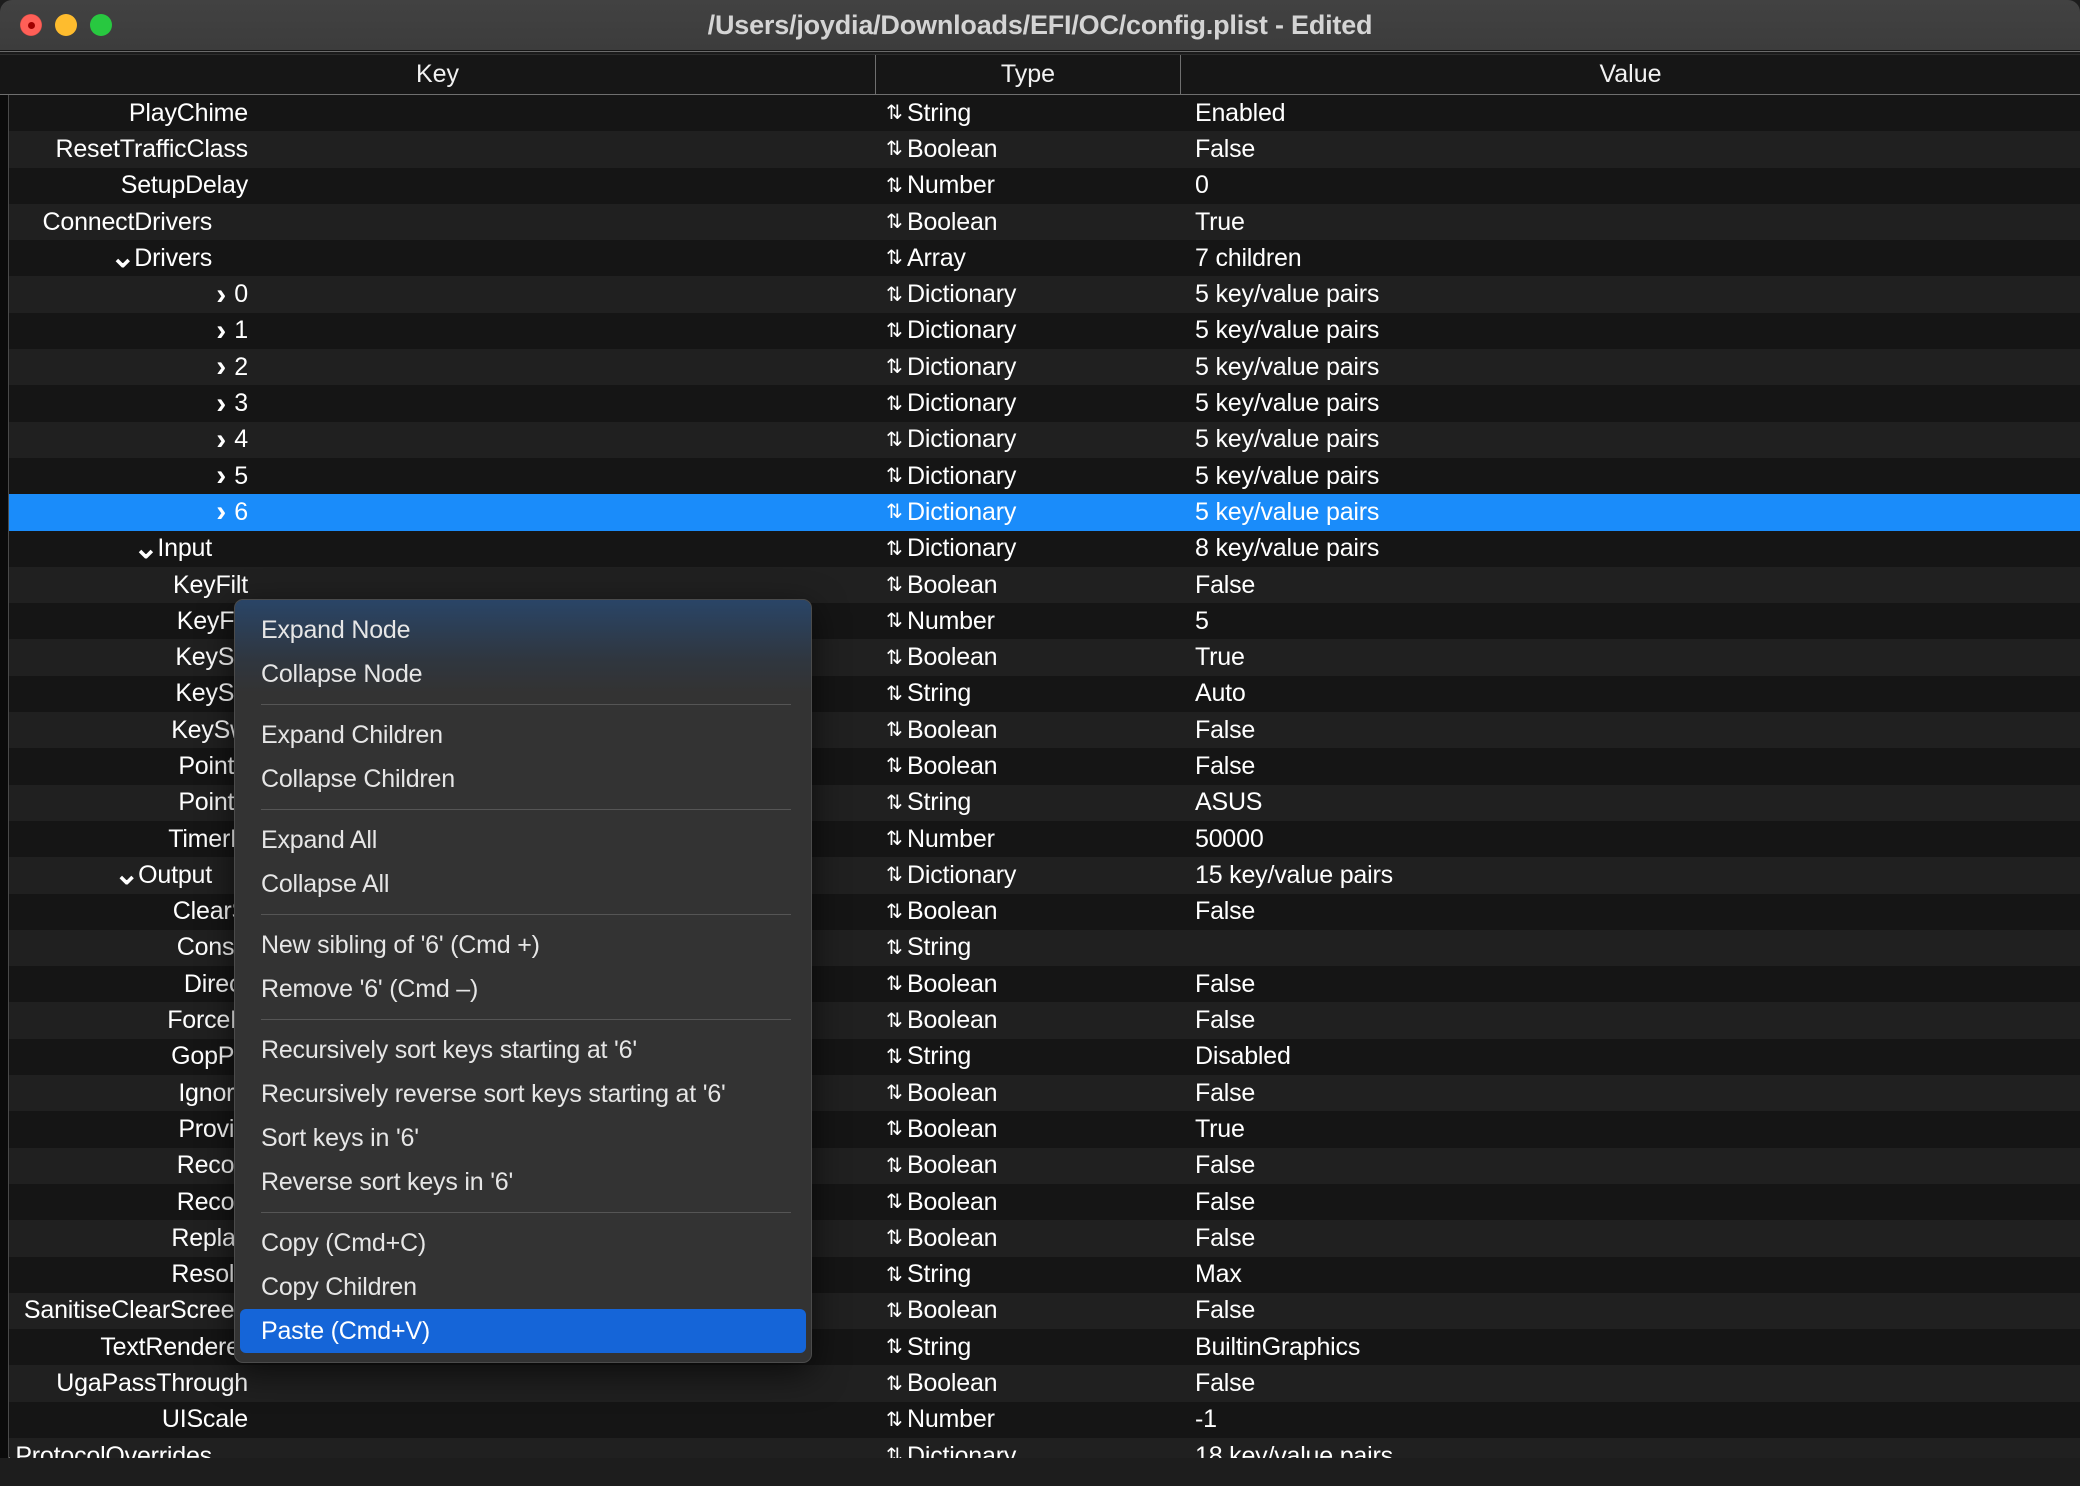 The image size is (2080, 1486). What do you see at coordinates (1630, 1057) in the screenshot?
I see `cell-value: Disabled` at bounding box center [1630, 1057].